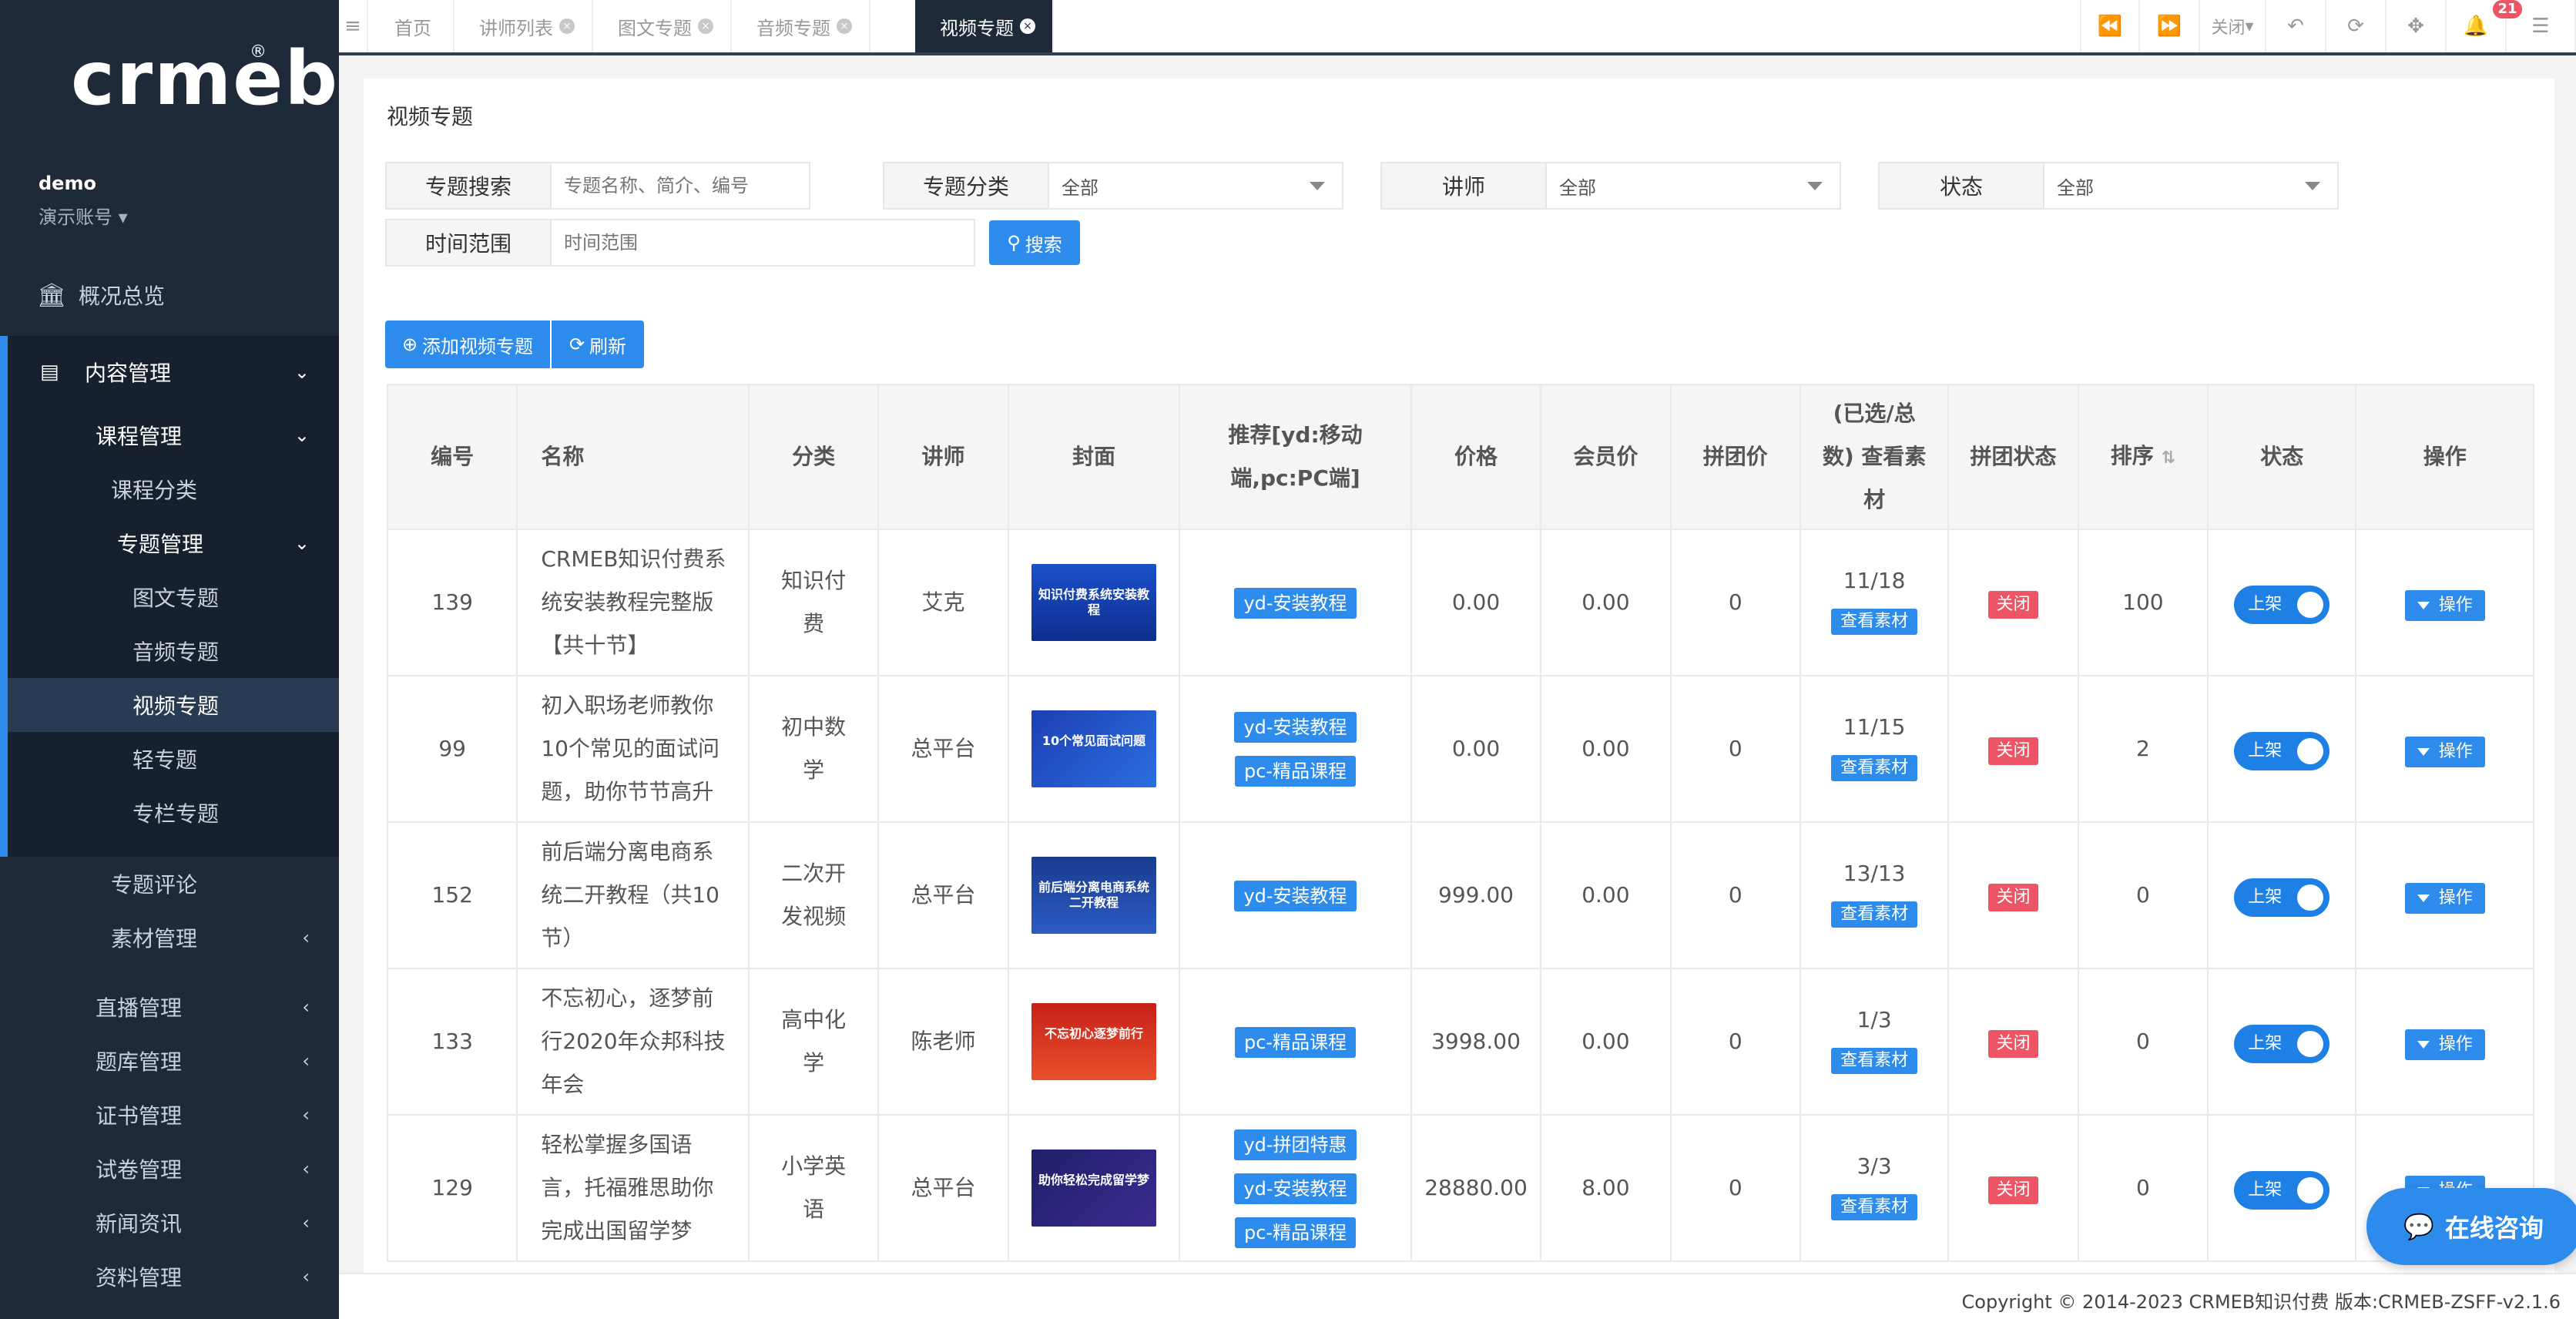  What do you see at coordinates (2170, 26) in the screenshot?
I see `scroll-right-icon: ⏩` at bounding box center [2170, 26].